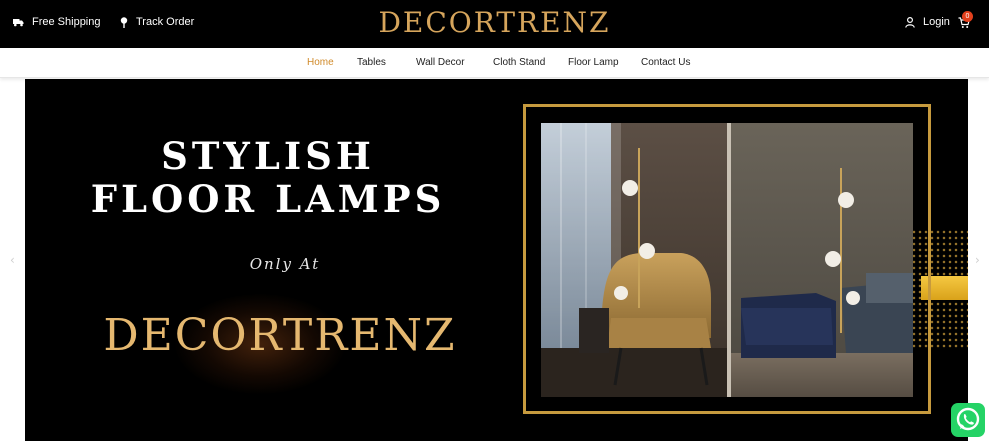  What do you see at coordinates (665, 62) in the screenshot?
I see `nav-contact-us: Contact Us` at bounding box center [665, 62].